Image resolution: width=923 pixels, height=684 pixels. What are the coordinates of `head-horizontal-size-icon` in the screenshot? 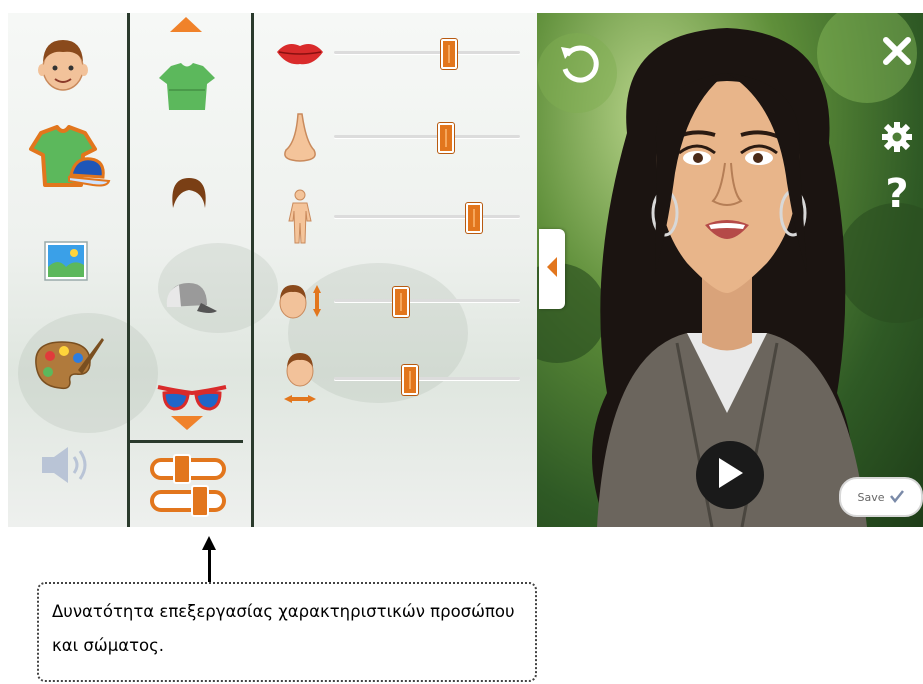 It's located at (300, 379).